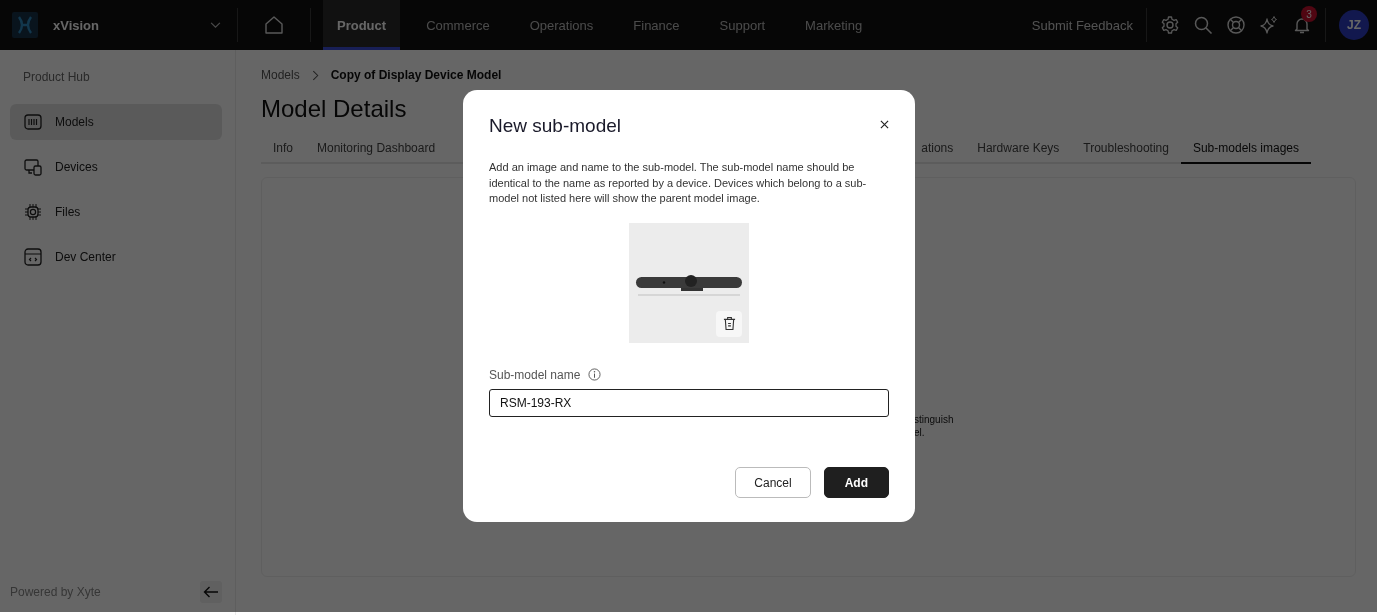 This screenshot has height=615, width=1377. What do you see at coordinates (334, 109) in the screenshot?
I see `page-title: Model Details` at bounding box center [334, 109].